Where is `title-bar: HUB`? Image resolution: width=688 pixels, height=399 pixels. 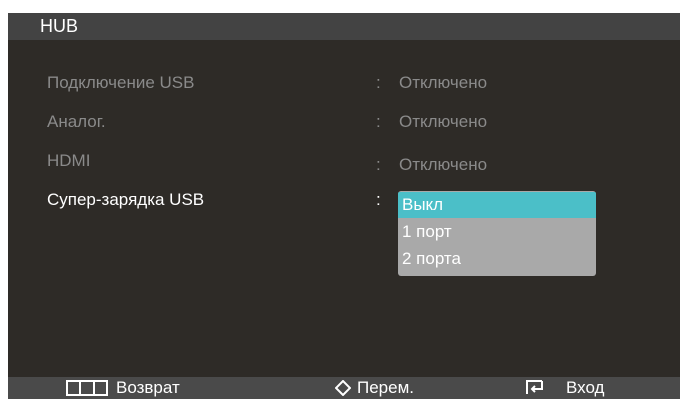
title-bar: HUB is located at coordinates (344, 26).